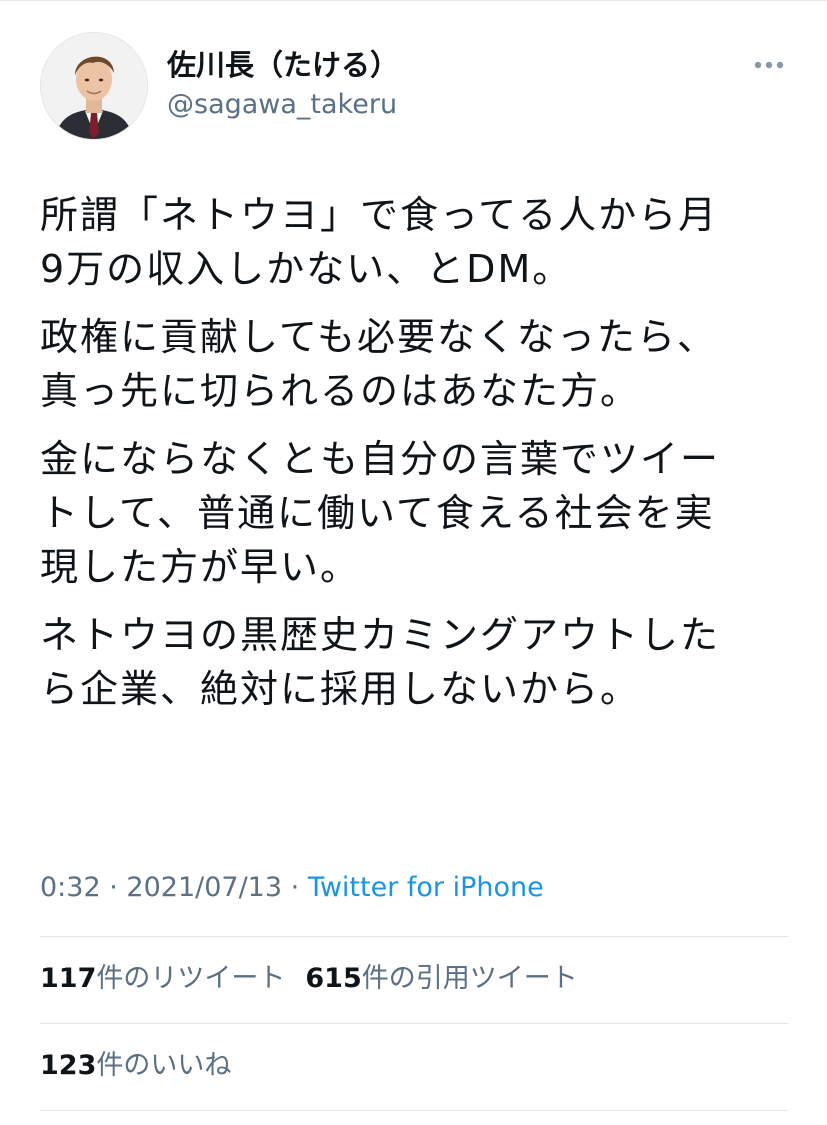  What do you see at coordinates (413, 0) in the screenshot?
I see `top-divider` at bounding box center [413, 0].